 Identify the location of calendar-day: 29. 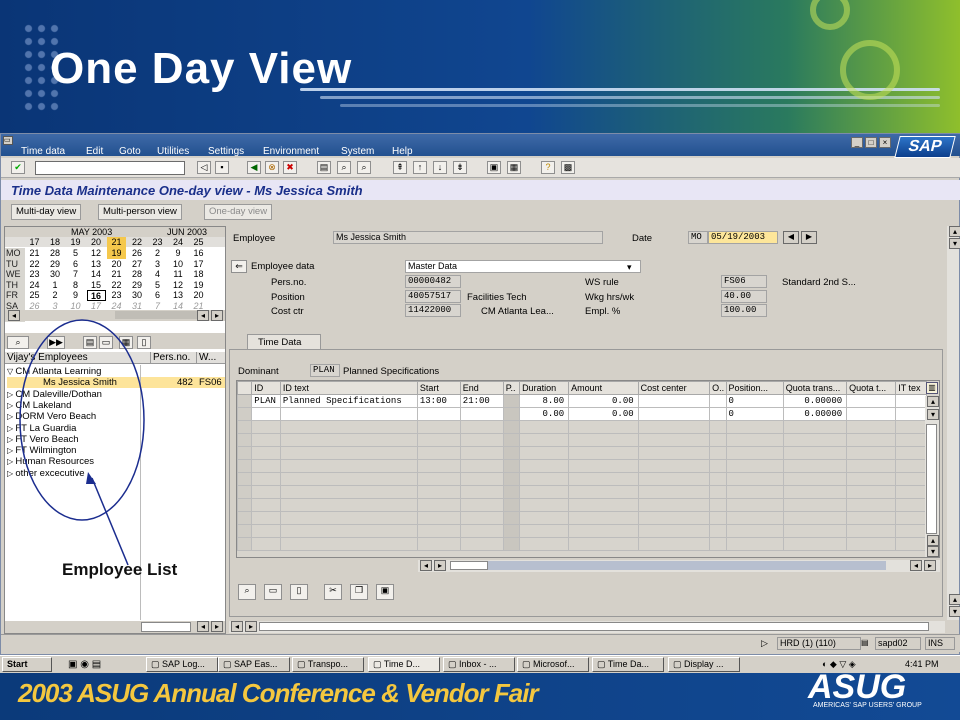
(55, 264).